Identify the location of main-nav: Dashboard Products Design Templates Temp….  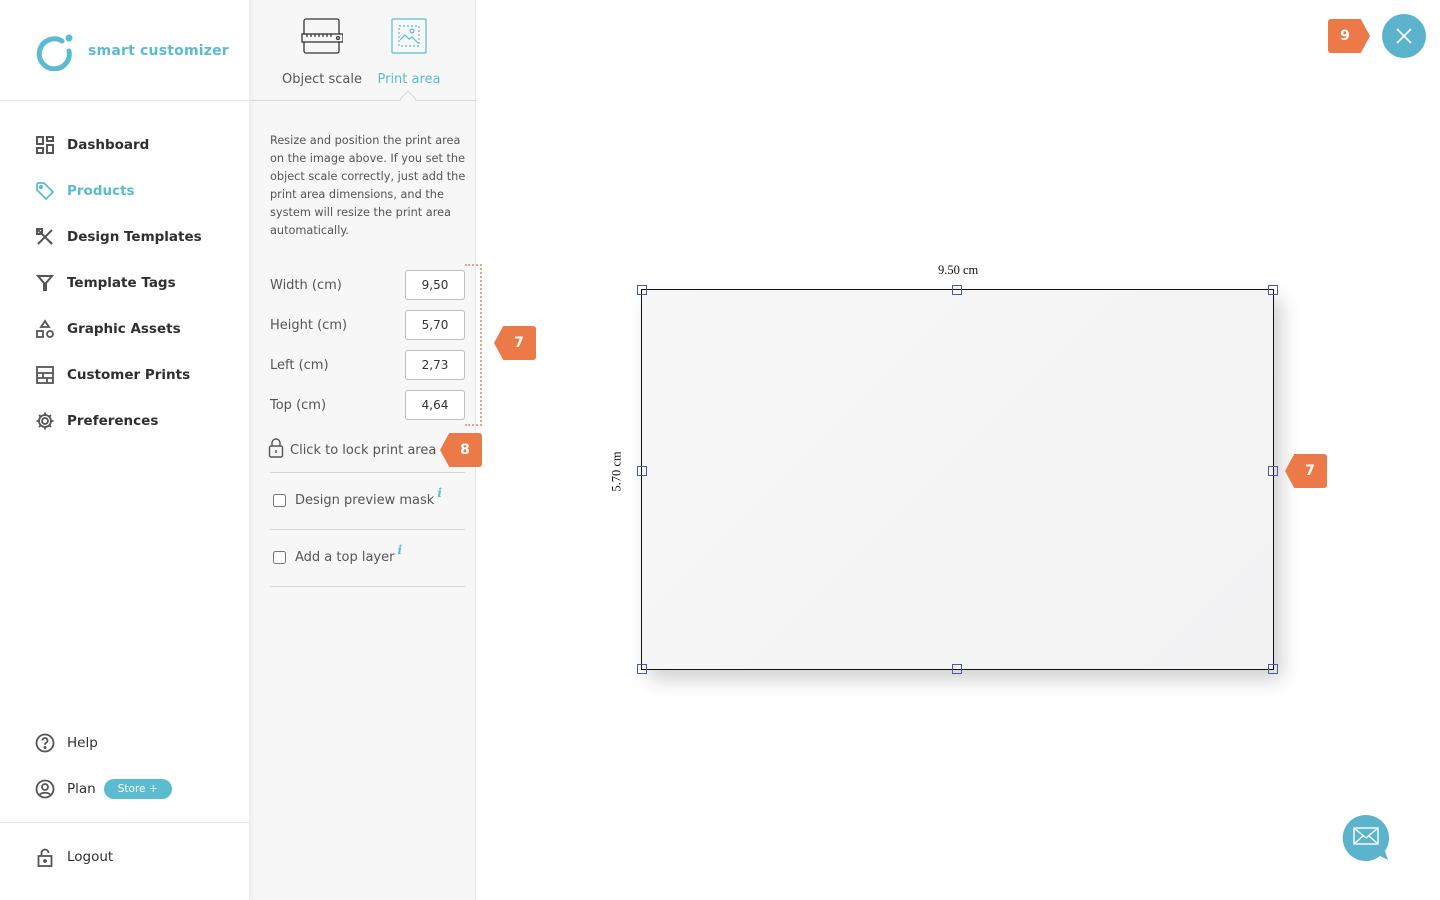
(125, 283).